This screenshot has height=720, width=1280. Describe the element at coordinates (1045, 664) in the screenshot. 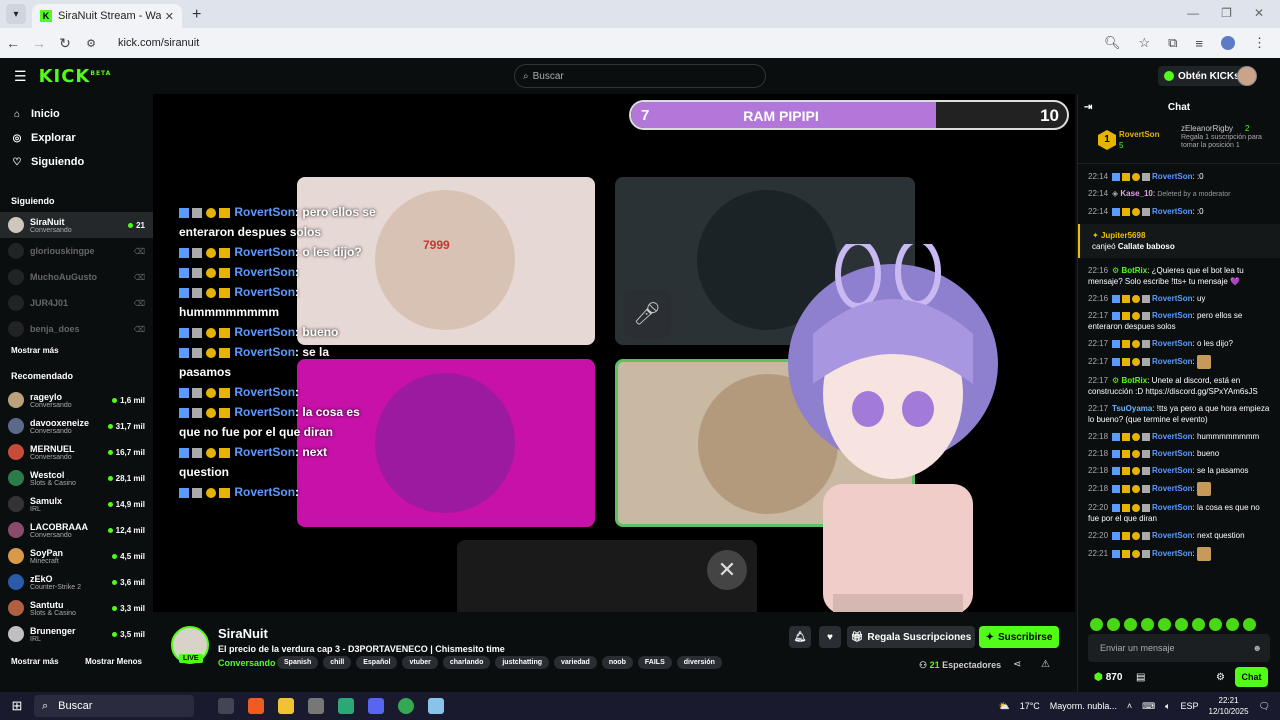

I see `report-icon: ⚠` at that location.